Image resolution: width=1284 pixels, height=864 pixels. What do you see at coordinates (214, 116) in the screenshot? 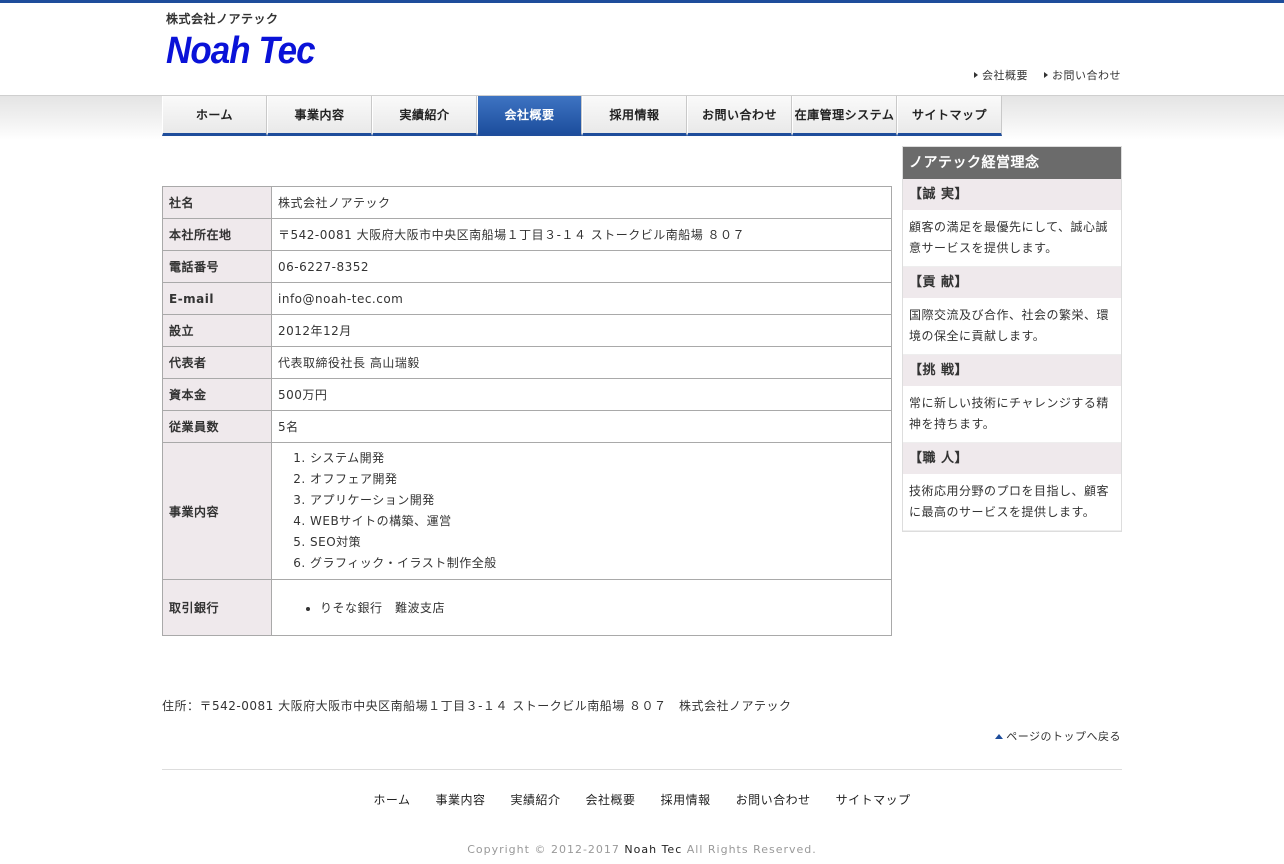
I see `nav-item-home: ホーム` at bounding box center [214, 116].